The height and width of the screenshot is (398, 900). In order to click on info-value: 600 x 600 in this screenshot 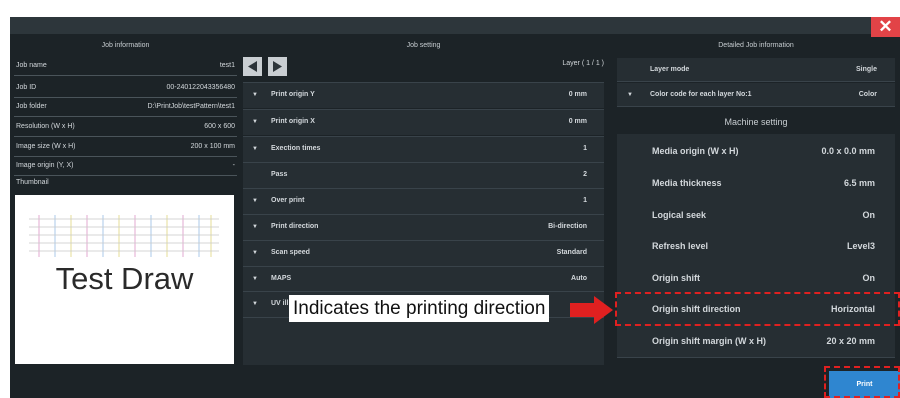, I will do `click(219, 126)`.